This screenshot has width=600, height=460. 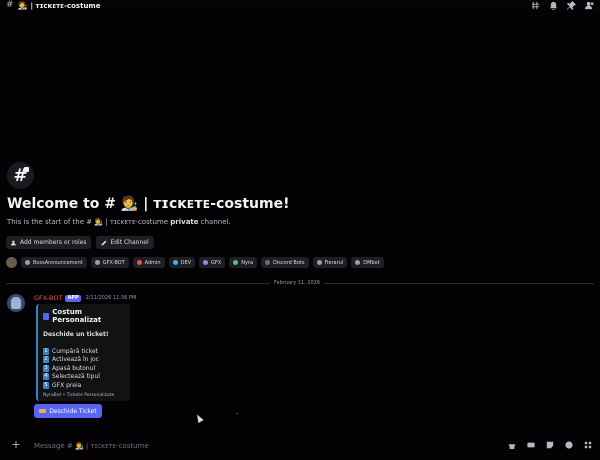 What do you see at coordinates (247, 262) in the screenshot?
I see `role-name: Nyra` at bounding box center [247, 262].